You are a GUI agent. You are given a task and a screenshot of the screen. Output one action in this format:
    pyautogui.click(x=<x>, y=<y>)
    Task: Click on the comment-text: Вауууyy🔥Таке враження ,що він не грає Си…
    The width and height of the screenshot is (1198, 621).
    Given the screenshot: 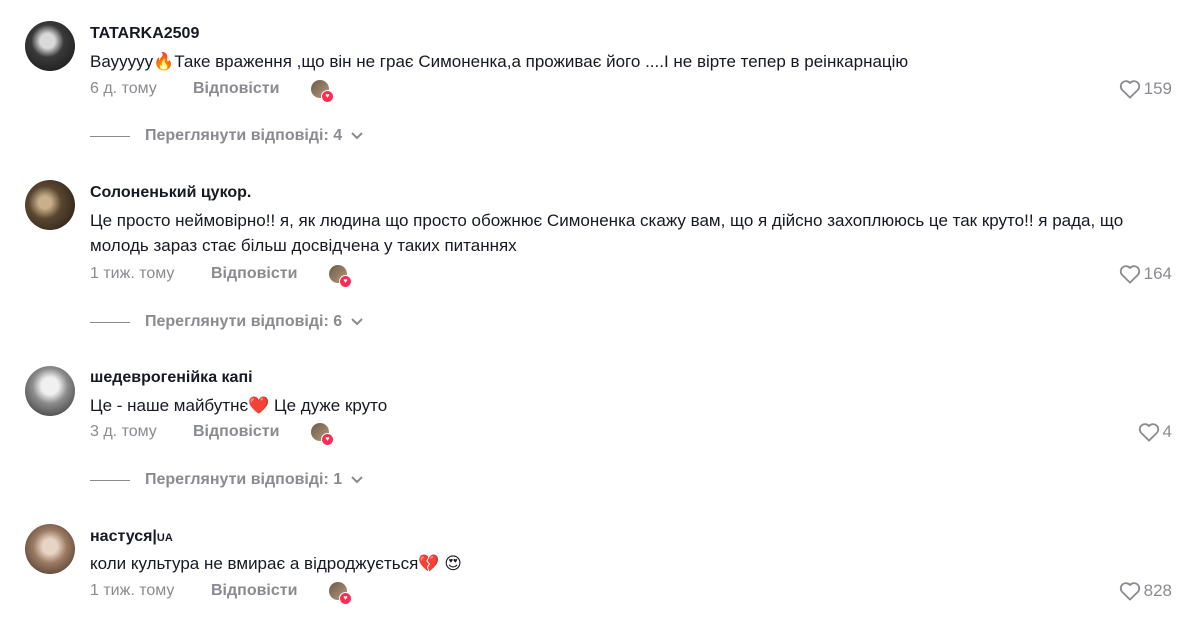 What is the action you would take?
    pyautogui.click(x=499, y=61)
    